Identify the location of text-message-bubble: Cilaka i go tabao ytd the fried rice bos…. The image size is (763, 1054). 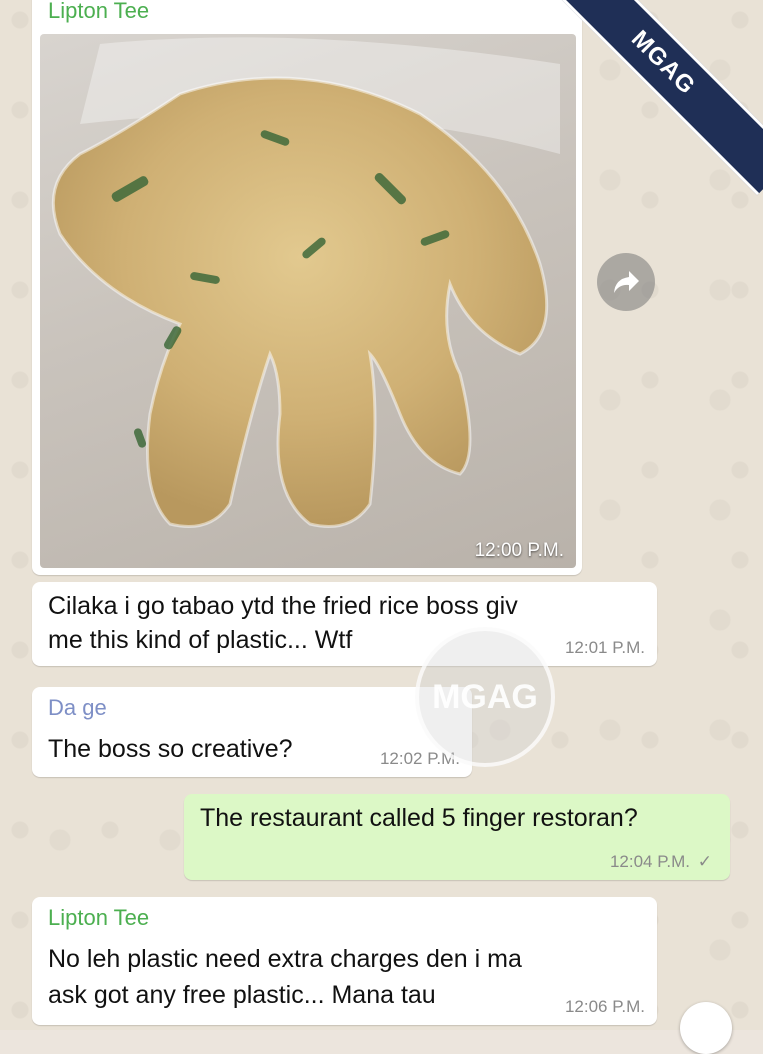
(344, 624).